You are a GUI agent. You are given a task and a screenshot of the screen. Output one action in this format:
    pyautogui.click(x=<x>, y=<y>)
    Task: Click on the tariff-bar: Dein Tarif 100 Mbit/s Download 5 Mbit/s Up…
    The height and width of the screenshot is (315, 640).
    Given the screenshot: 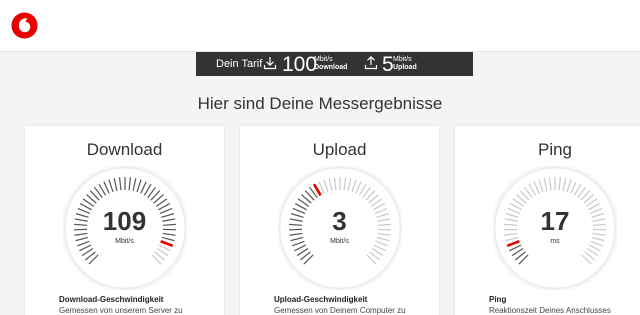 What is the action you would take?
    pyautogui.click(x=334, y=64)
    